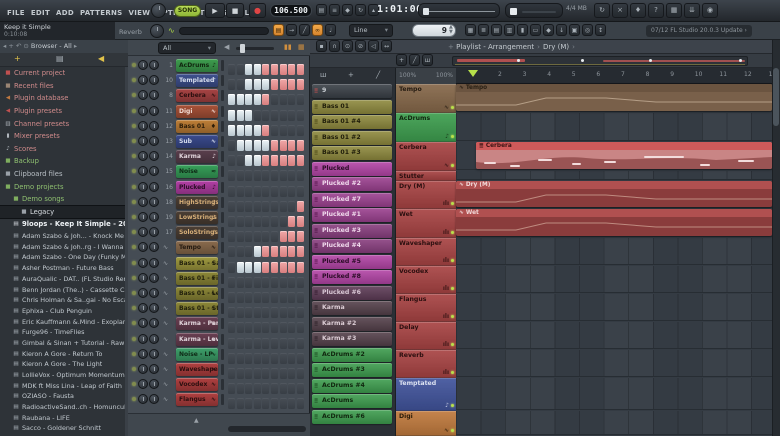  I want to click on pattern-bass-01-2: ≣ Bass 01 #2, so click(352, 137).